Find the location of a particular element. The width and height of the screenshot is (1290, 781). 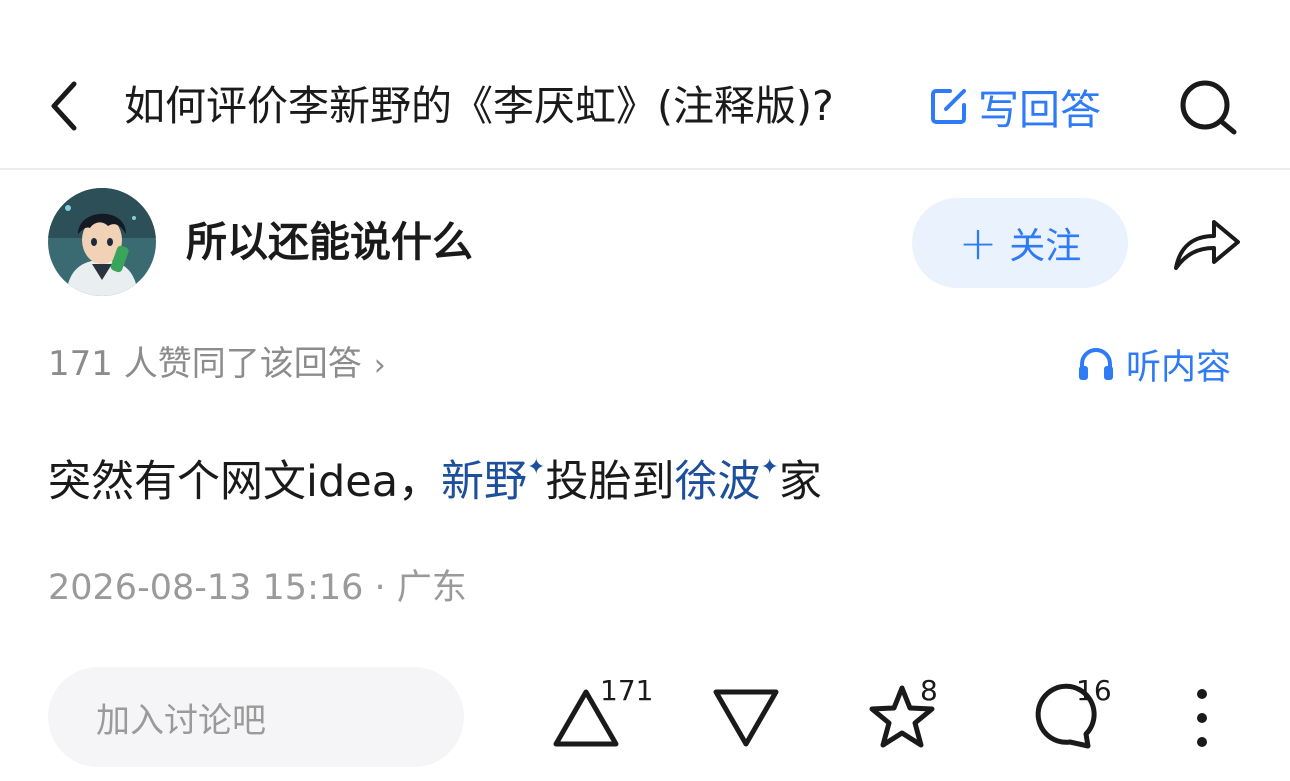

more-options-button is located at coordinates (1202, 718).